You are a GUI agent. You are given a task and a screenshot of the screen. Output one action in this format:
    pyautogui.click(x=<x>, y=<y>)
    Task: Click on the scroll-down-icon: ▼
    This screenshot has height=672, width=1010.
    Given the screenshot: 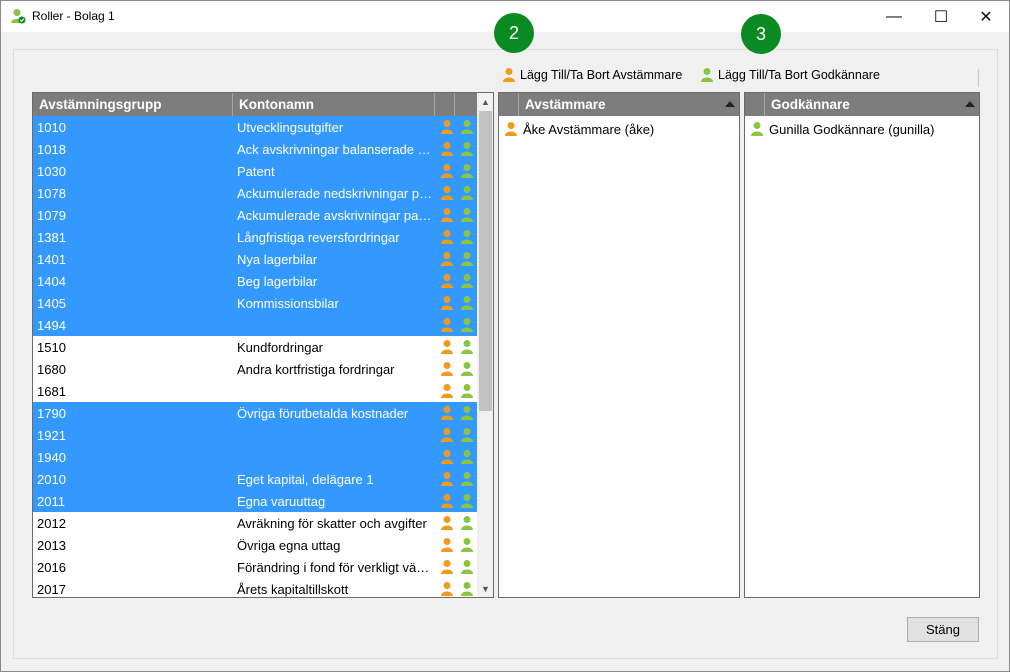 What is the action you would take?
    pyautogui.click(x=485, y=588)
    